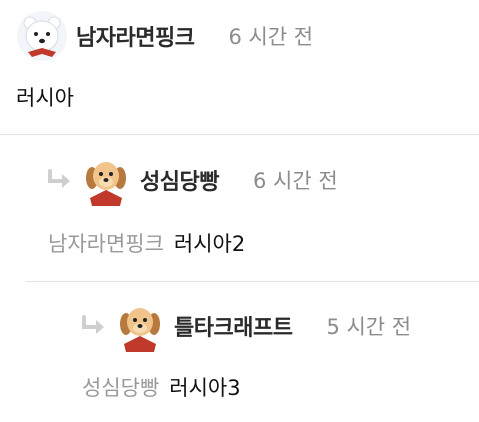 This screenshot has height=422, width=479. I want to click on reply-header: 틀타크래프트 5 시간 전, so click(245, 326).